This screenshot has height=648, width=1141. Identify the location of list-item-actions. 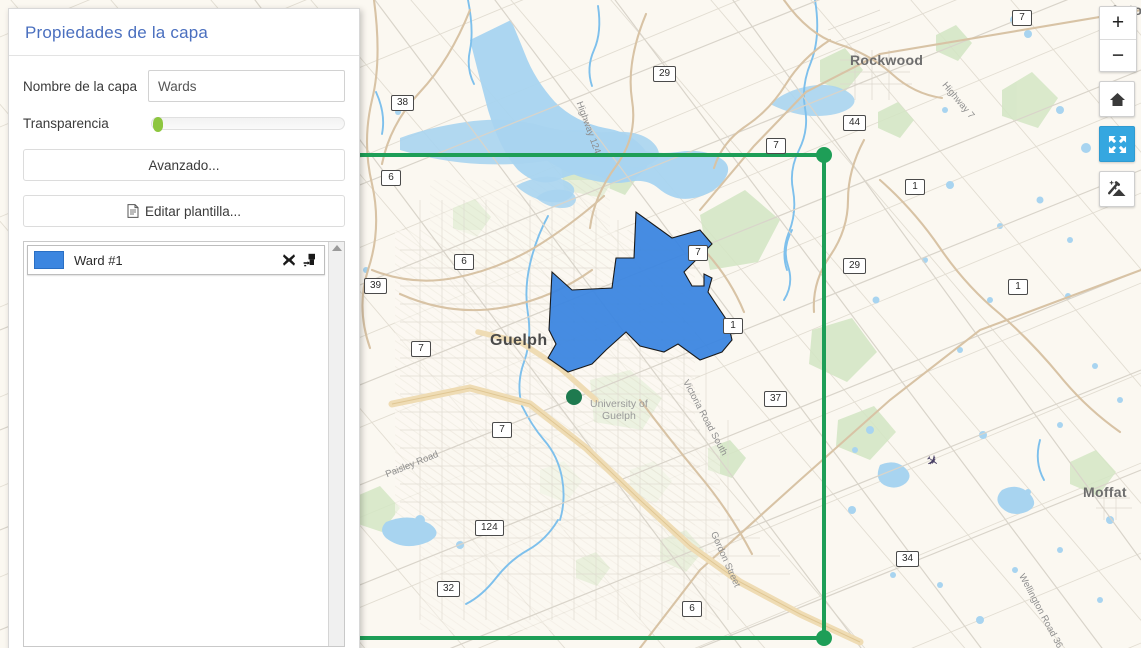
(300, 260).